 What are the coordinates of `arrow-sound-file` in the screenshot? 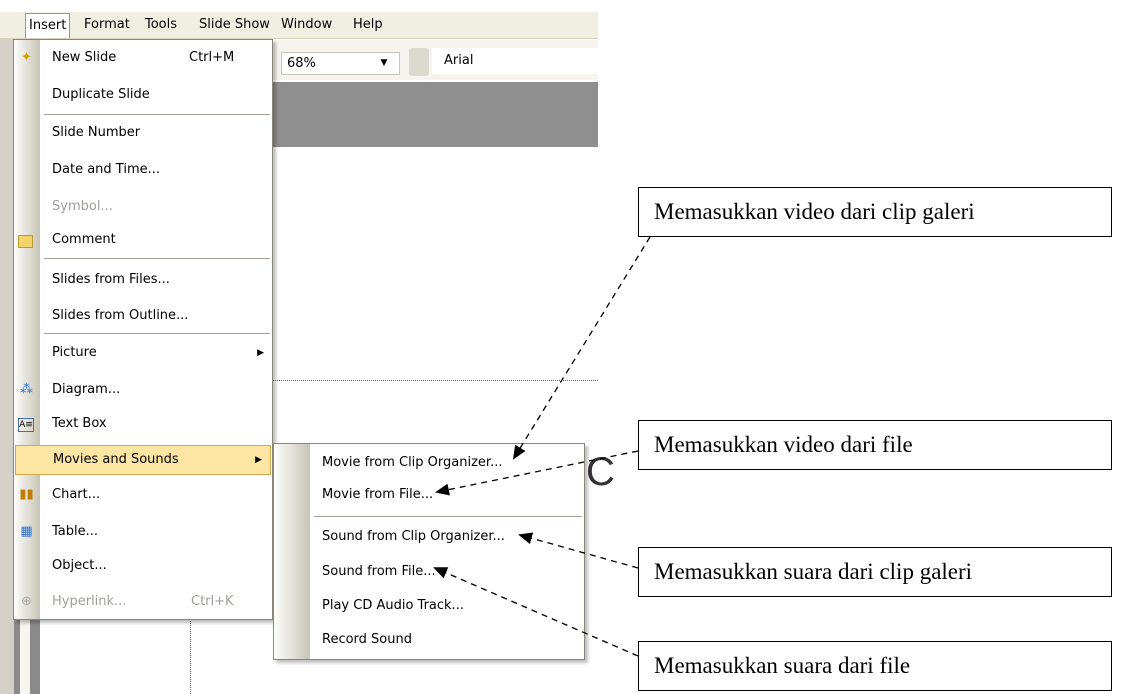 It's located at (536, 612).